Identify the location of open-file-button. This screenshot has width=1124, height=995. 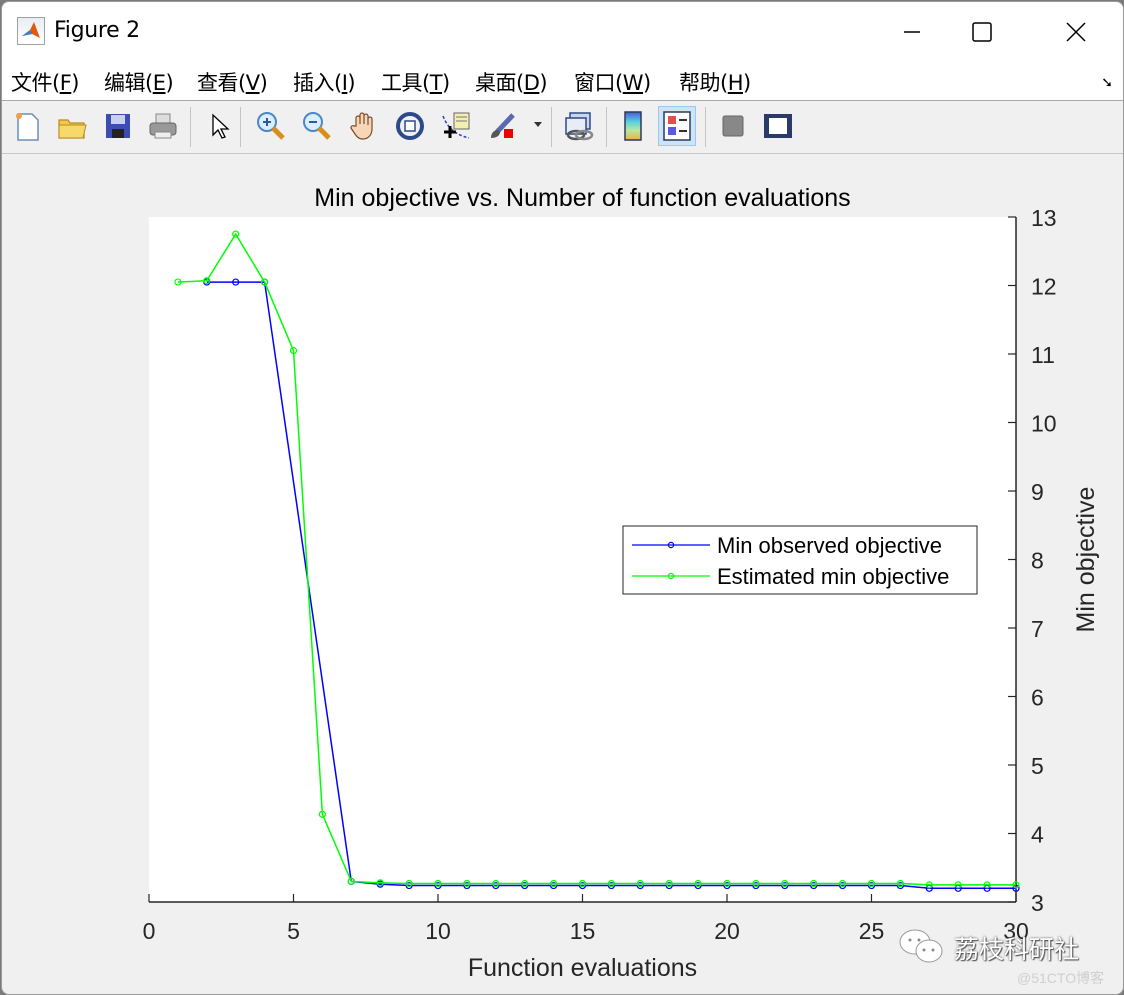
(72, 126).